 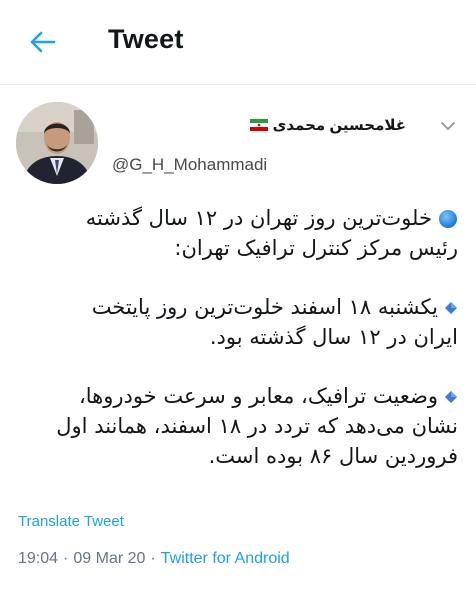 I want to click on tweet-line: ایران در ۱۲ سال گذشته بود., so click(x=333, y=337).